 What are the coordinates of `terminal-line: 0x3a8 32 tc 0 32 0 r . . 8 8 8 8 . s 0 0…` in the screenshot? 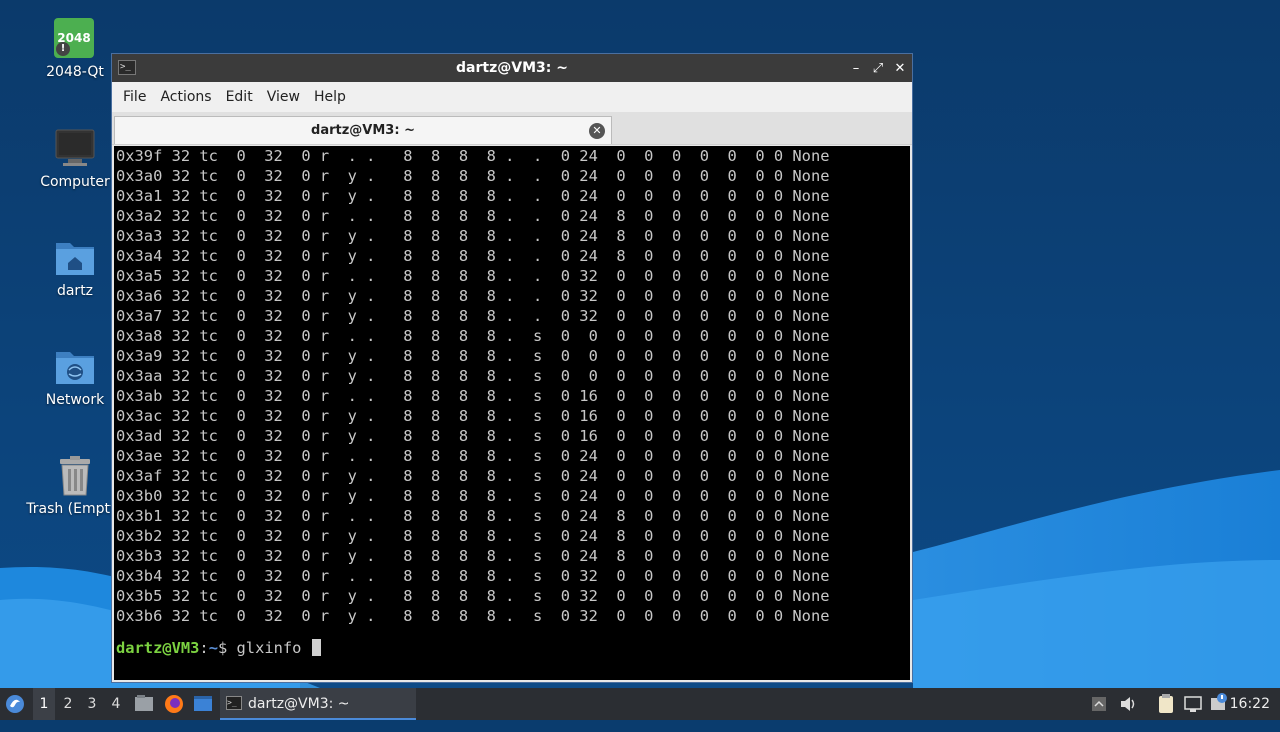 It's located at (473, 336).